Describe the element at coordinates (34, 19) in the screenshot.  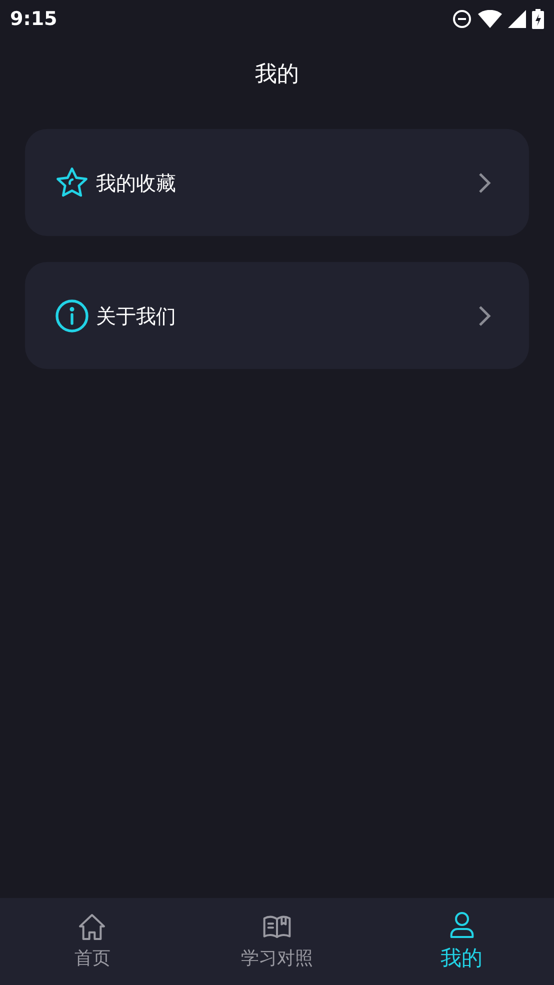
I see `status-time: 9:15` at that location.